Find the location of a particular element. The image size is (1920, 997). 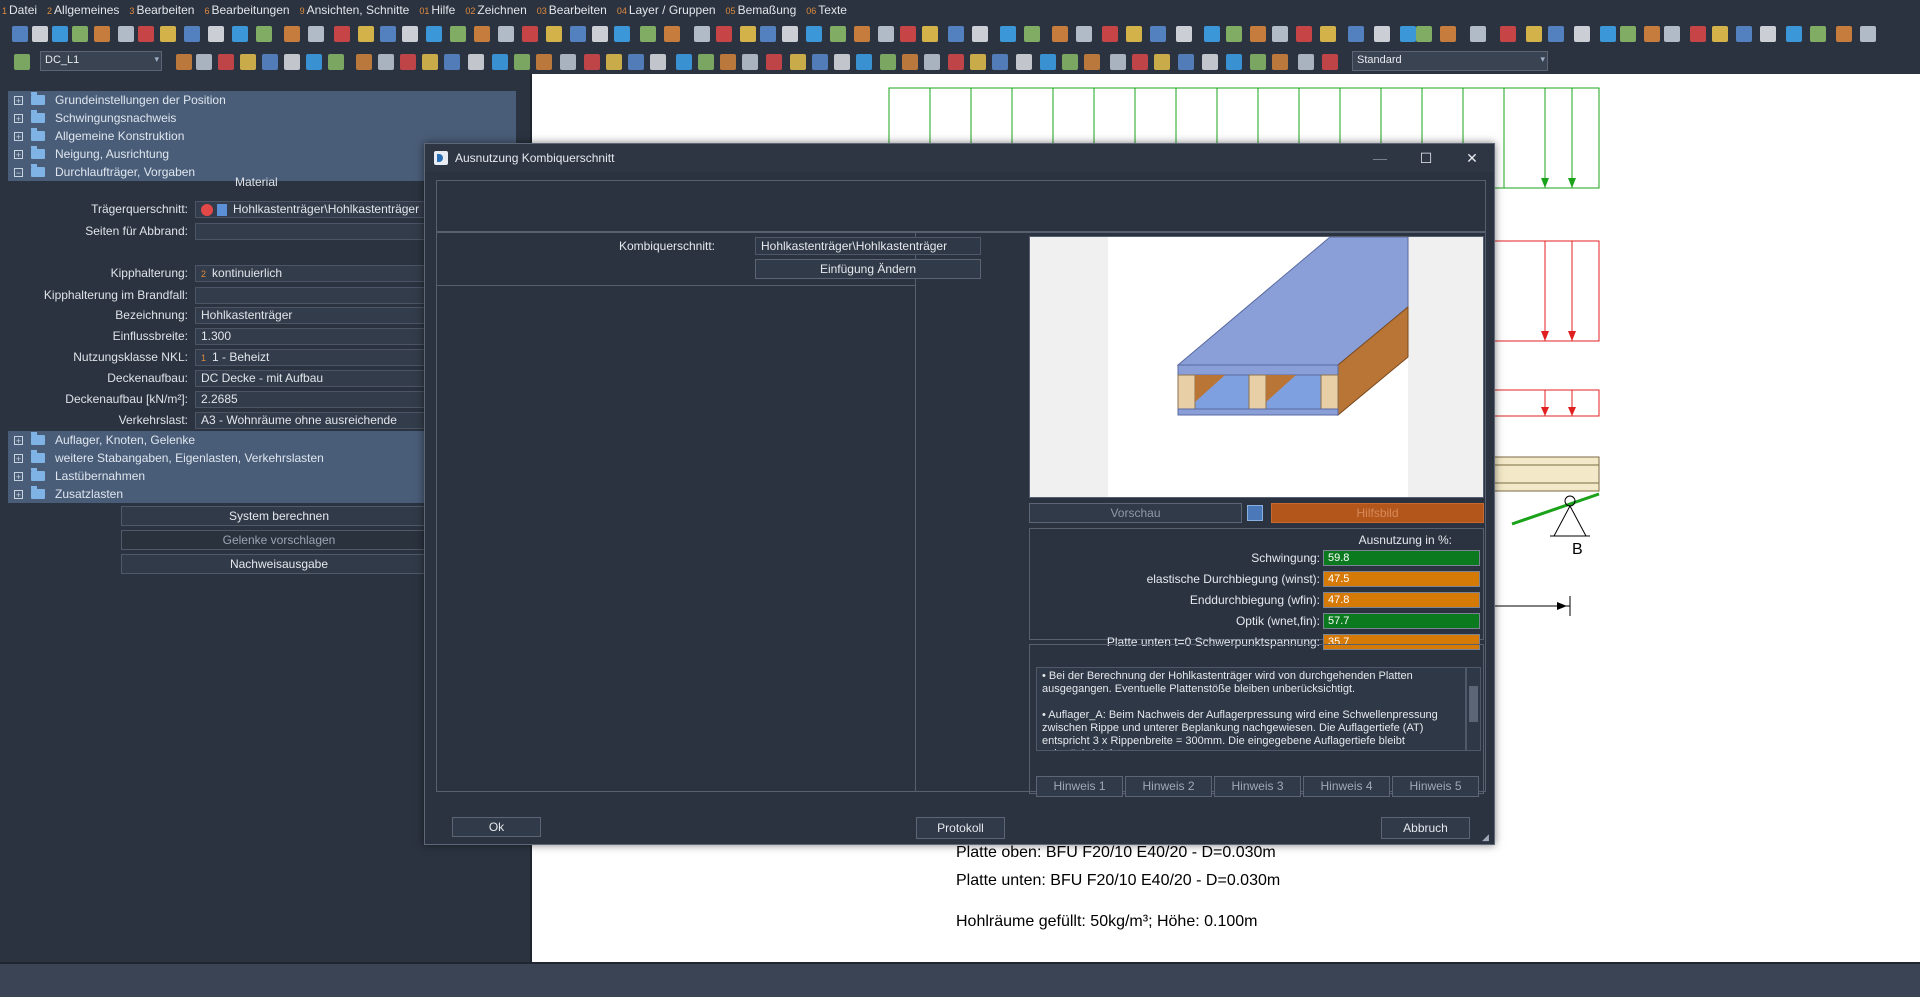

property-field: 2.2685 is located at coordinates (315, 399).